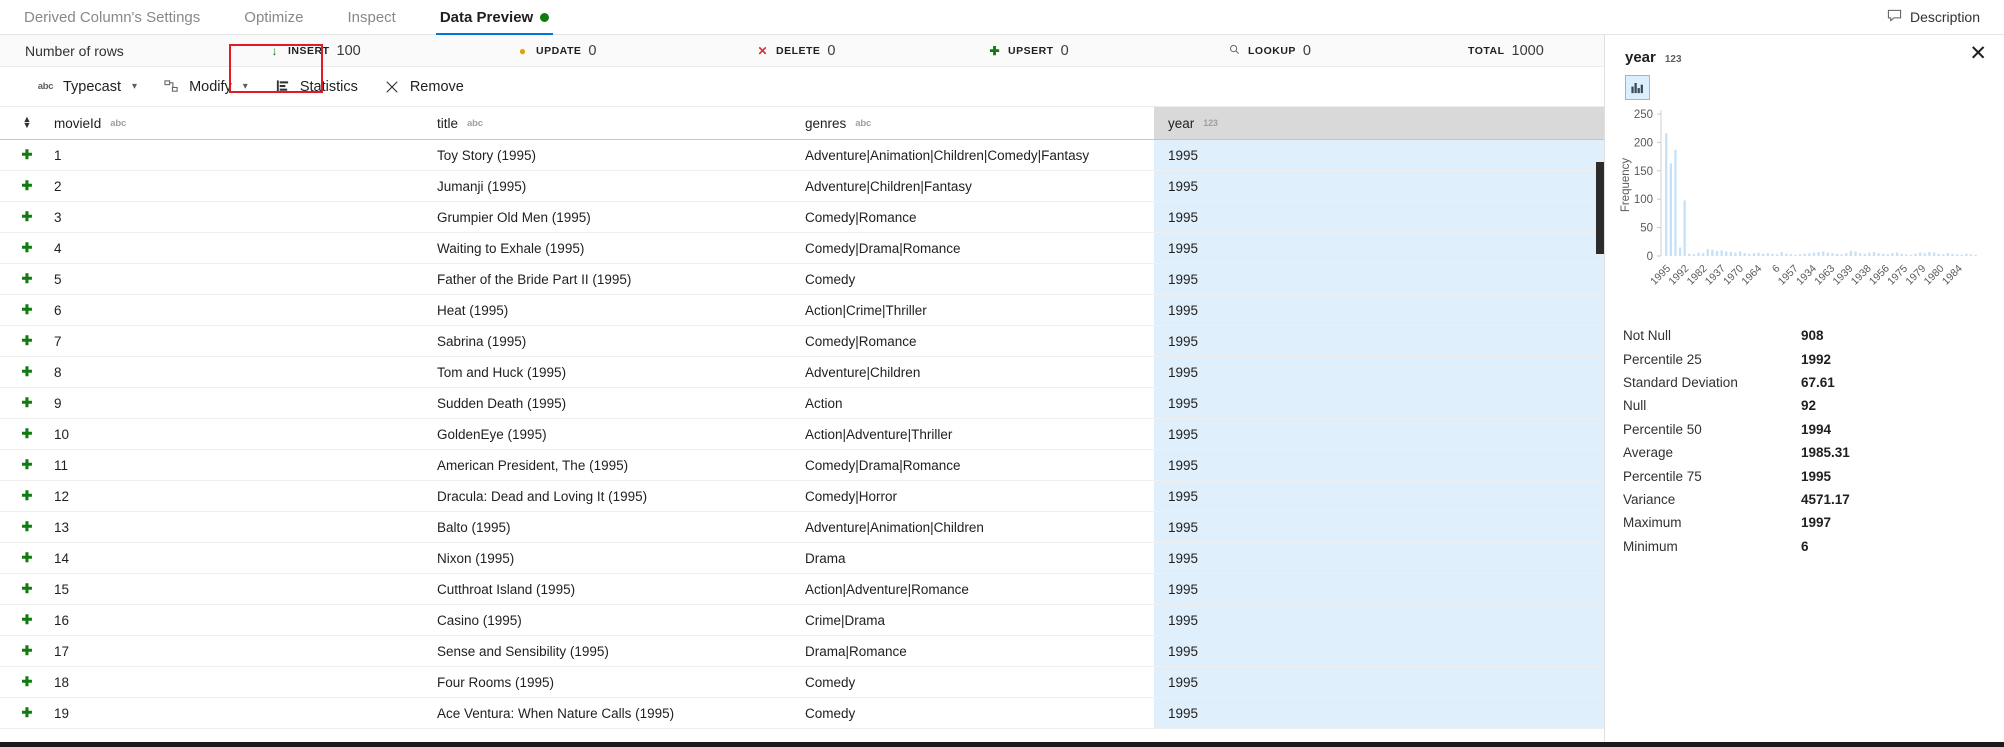 Image resolution: width=2004 pixels, height=747 pixels. What do you see at coordinates (1803, 475) in the screenshot?
I see `statistic-row: Percentile 75 1995` at bounding box center [1803, 475].